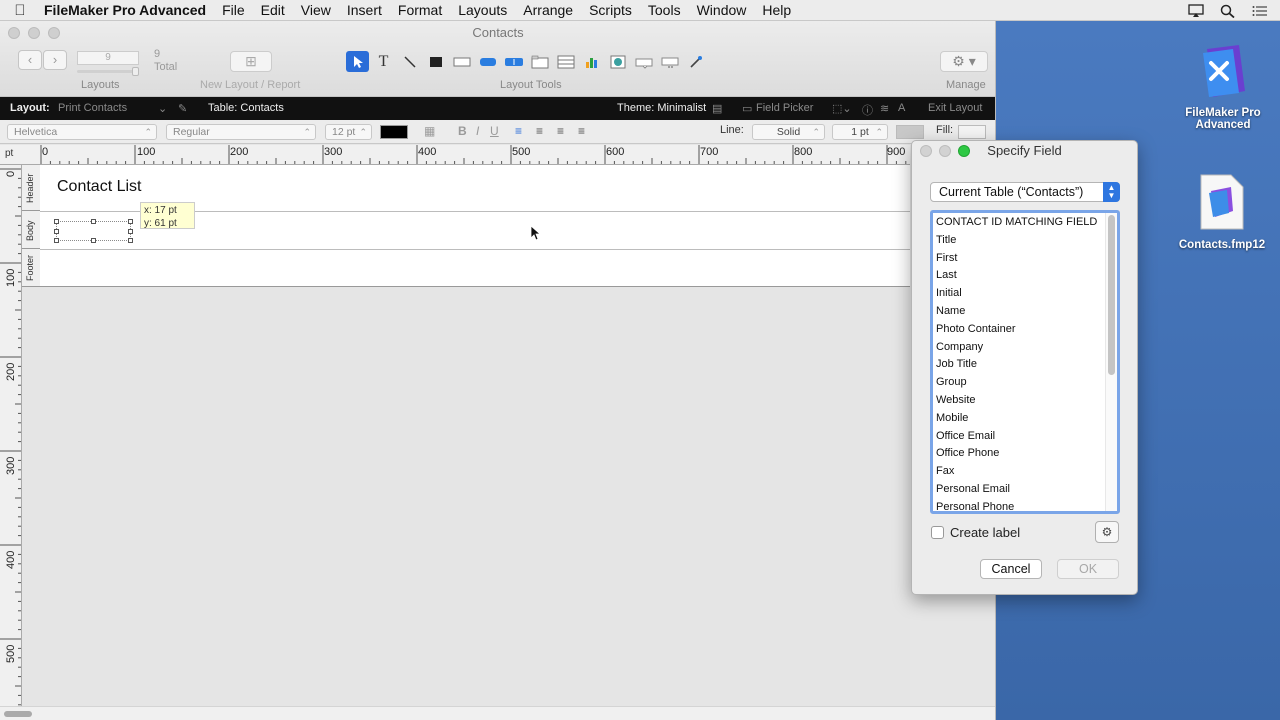 This screenshot has width=1280, height=720. What do you see at coordinates (316, 10) in the screenshot?
I see `menu-view: View` at bounding box center [316, 10].